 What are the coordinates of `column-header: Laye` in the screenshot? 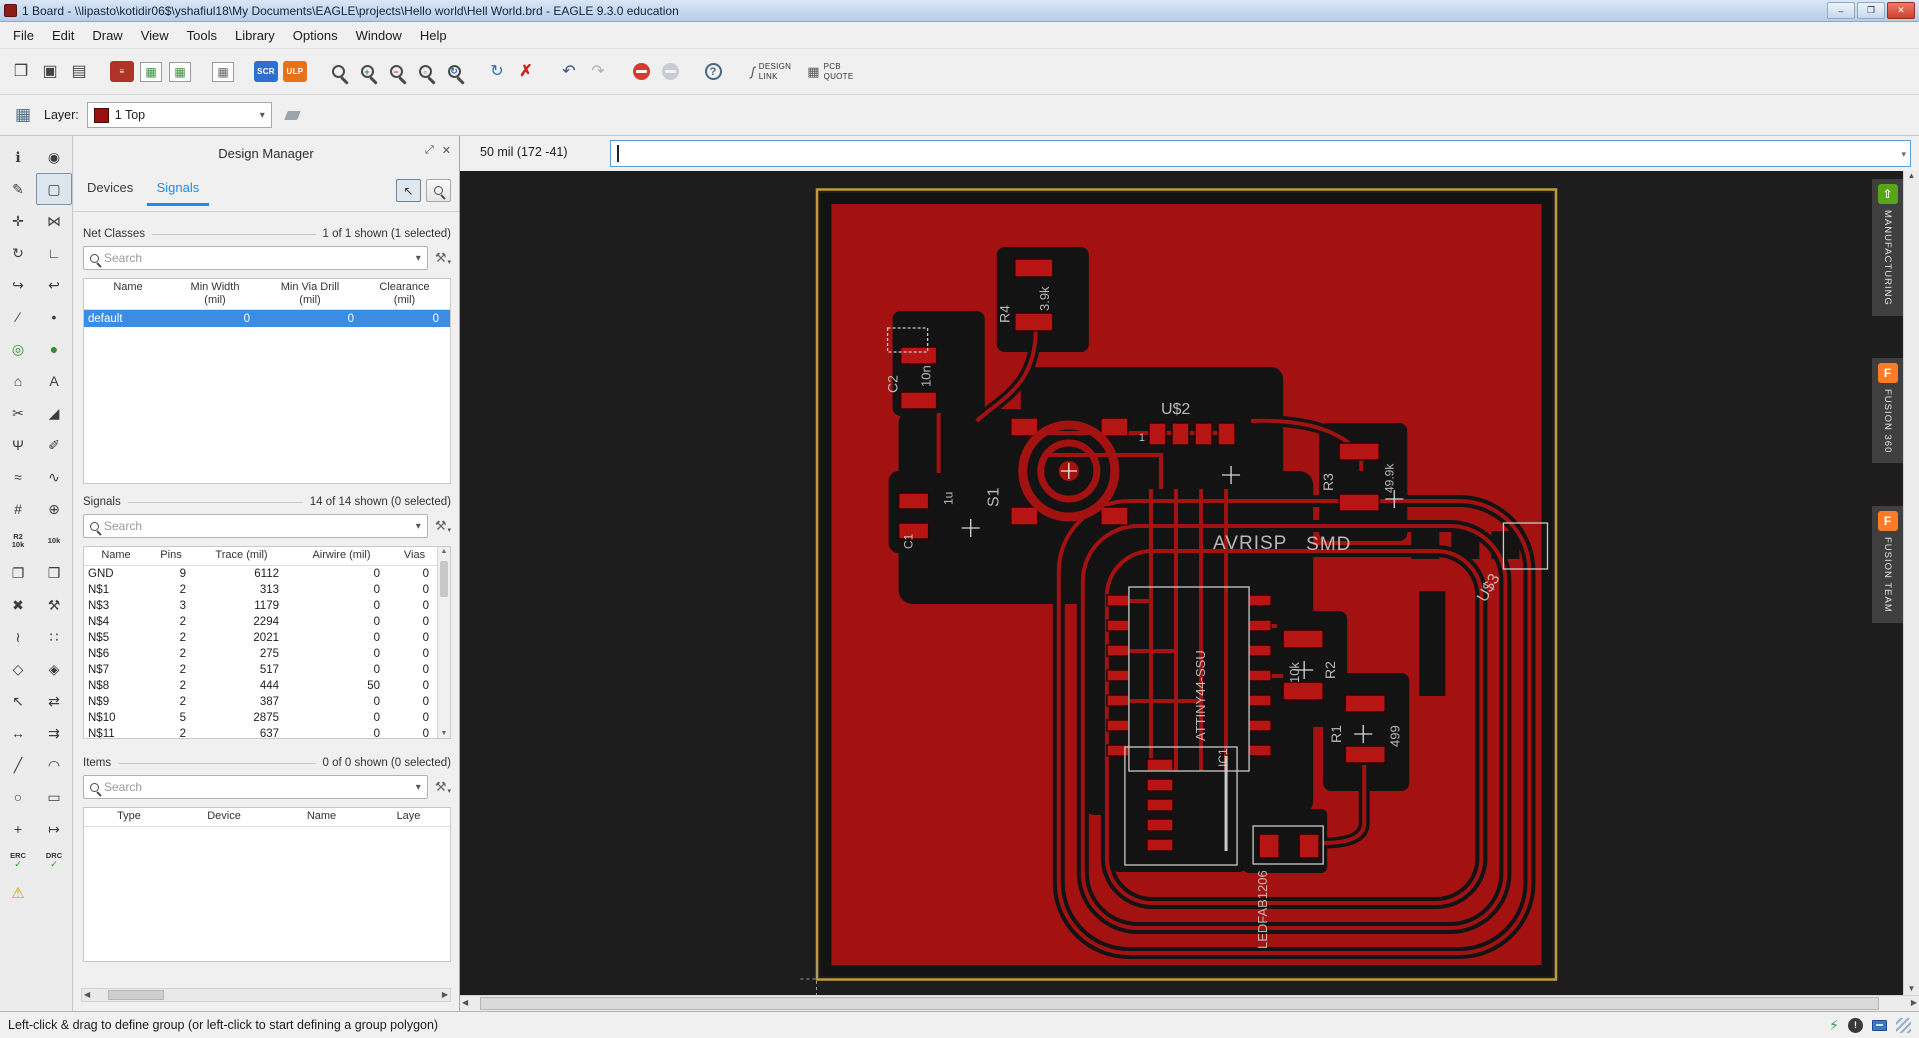 It's located at (408, 817).